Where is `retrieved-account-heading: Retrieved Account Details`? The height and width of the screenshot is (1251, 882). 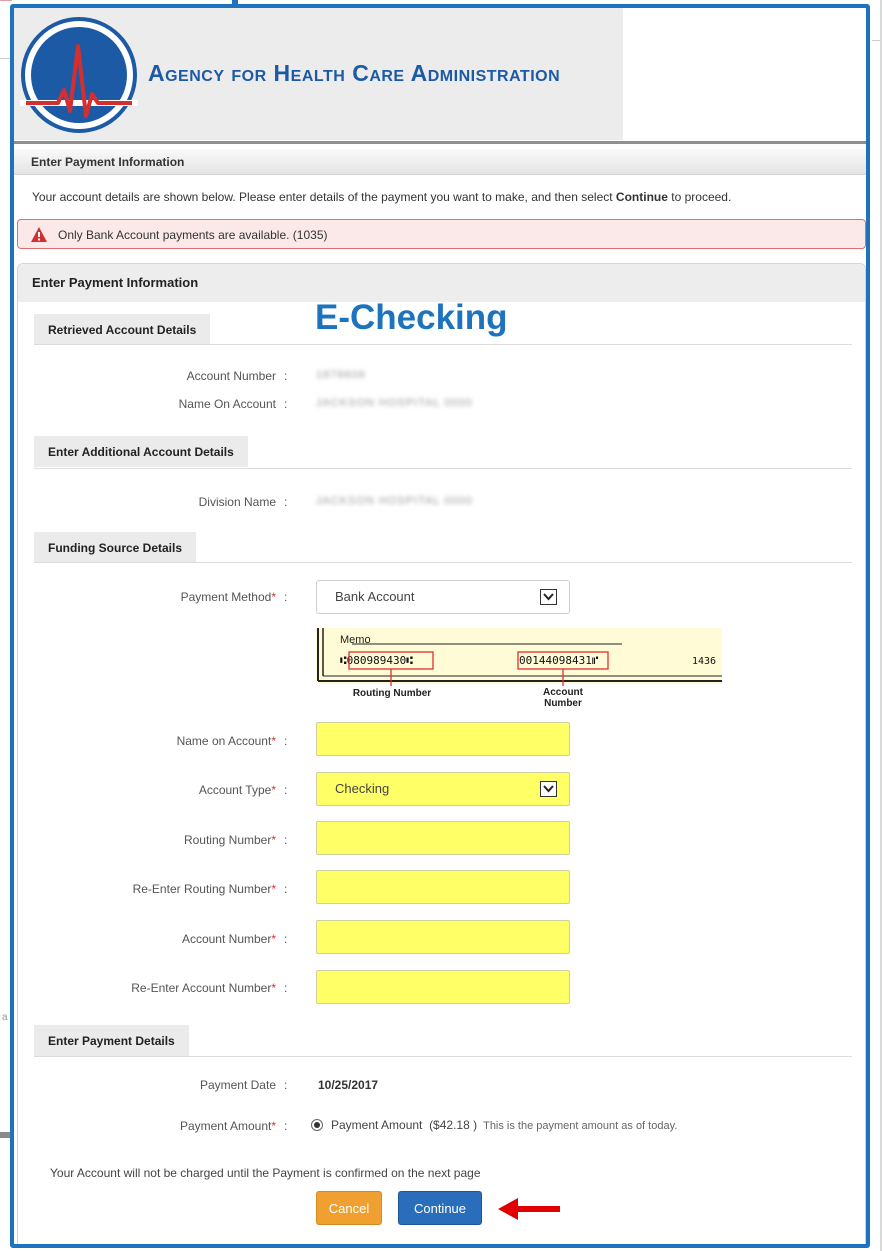
retrieved-account-heading: Retrieved Account Details is located at coordinates (122, 329).